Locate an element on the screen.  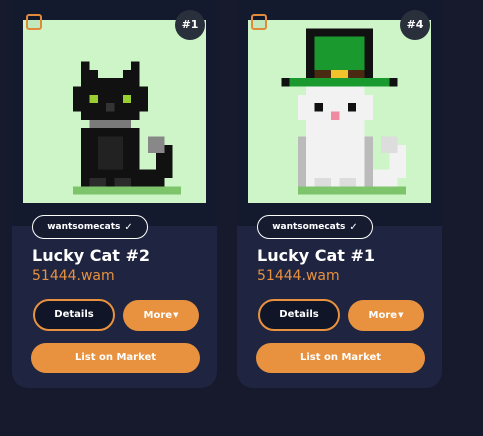
nft-name: Lucky Cat #2 is located at coordinates (91, 255).